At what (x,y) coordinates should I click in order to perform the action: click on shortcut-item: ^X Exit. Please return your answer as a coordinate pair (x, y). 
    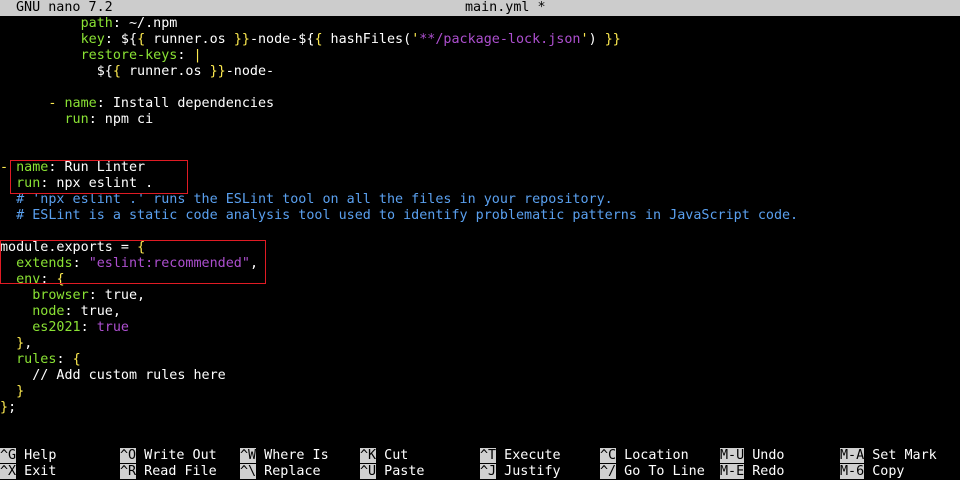
    Looking at the image, I should click on (28, 472).